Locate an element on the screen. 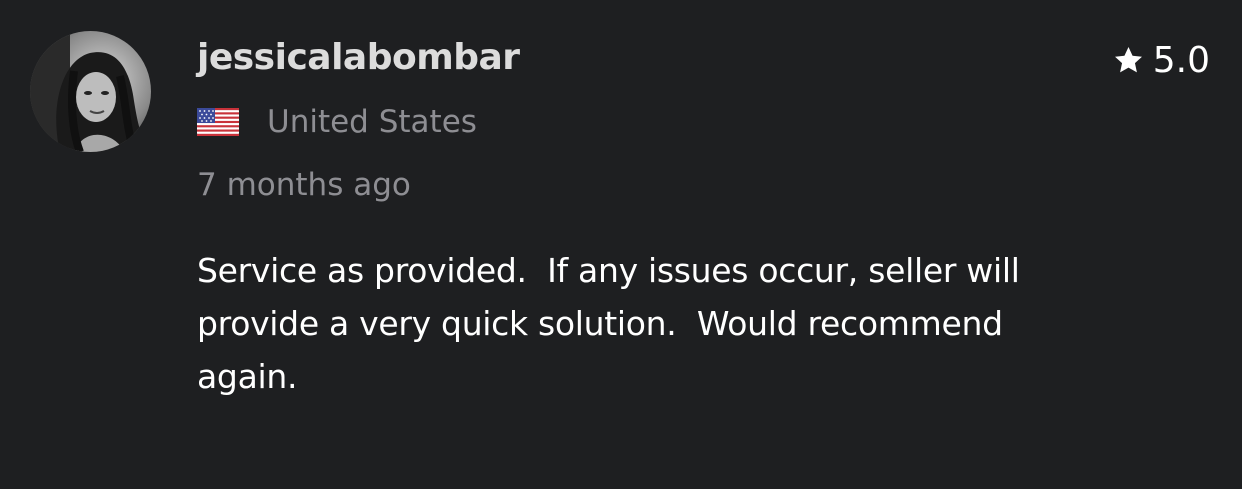 This screenshot has height=489, width=1242. review-rating: 5.0 is located at coordinates (1161, 60).